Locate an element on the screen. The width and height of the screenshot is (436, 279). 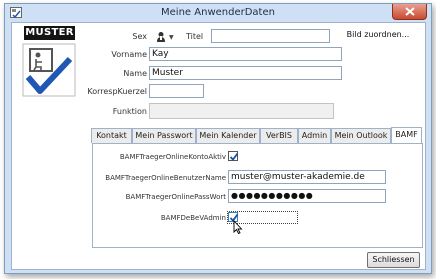
online-aktiv-checkbox is located at coordinates (233, 156).